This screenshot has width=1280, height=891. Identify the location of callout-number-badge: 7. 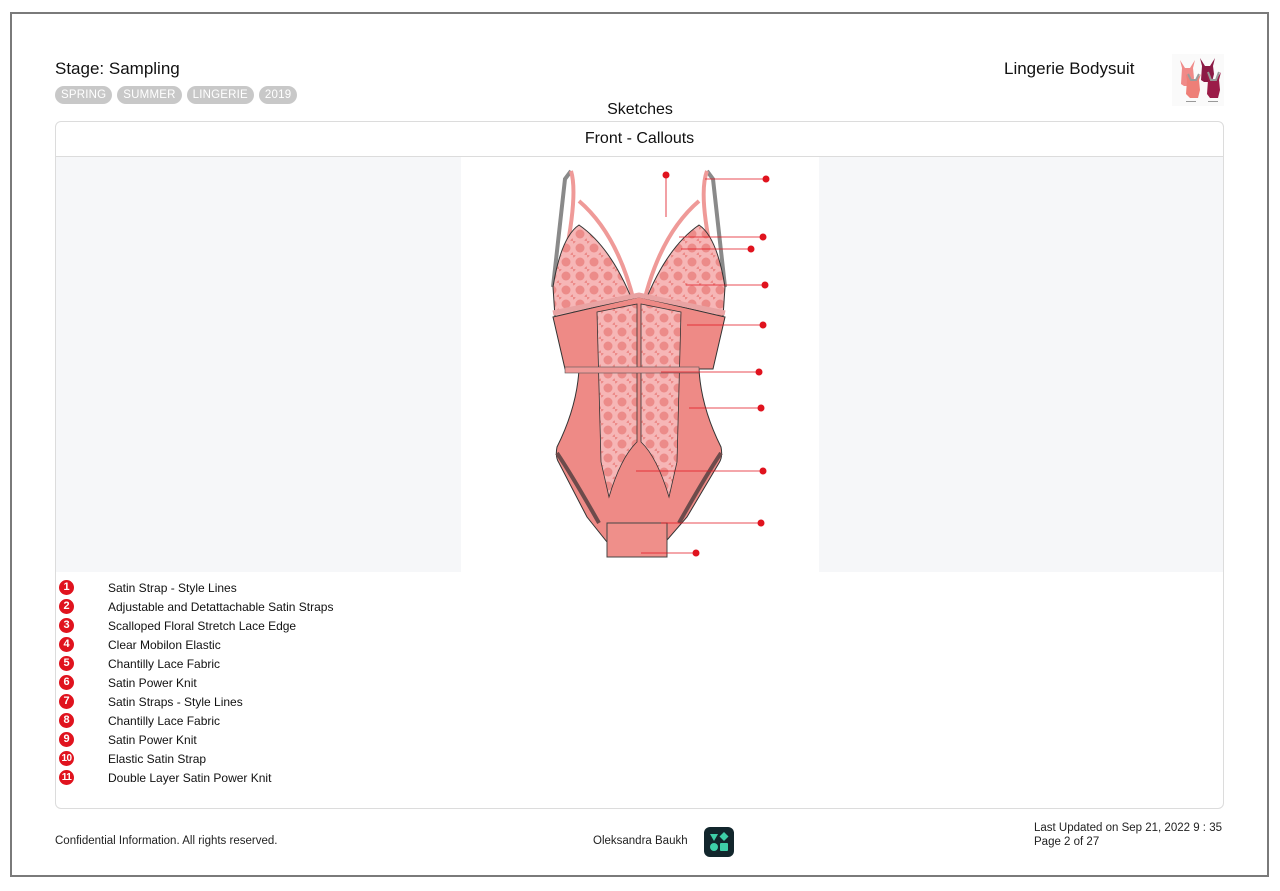
(66, 701).